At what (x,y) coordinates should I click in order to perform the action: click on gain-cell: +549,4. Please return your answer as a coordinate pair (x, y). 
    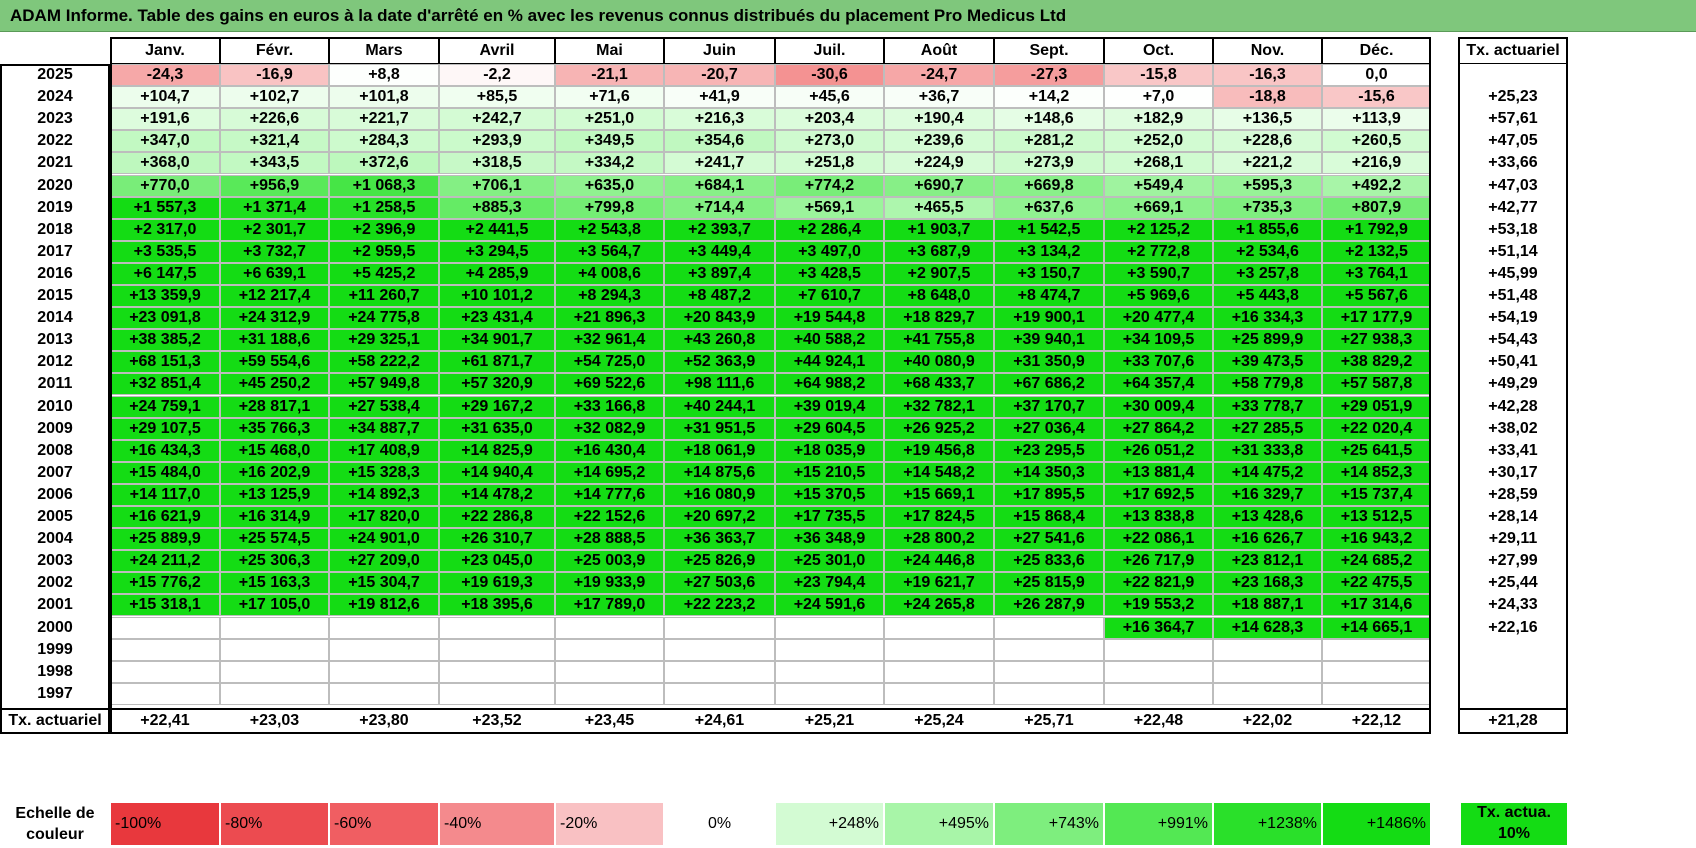
    Looking at the image, I should click on (1158, 185).